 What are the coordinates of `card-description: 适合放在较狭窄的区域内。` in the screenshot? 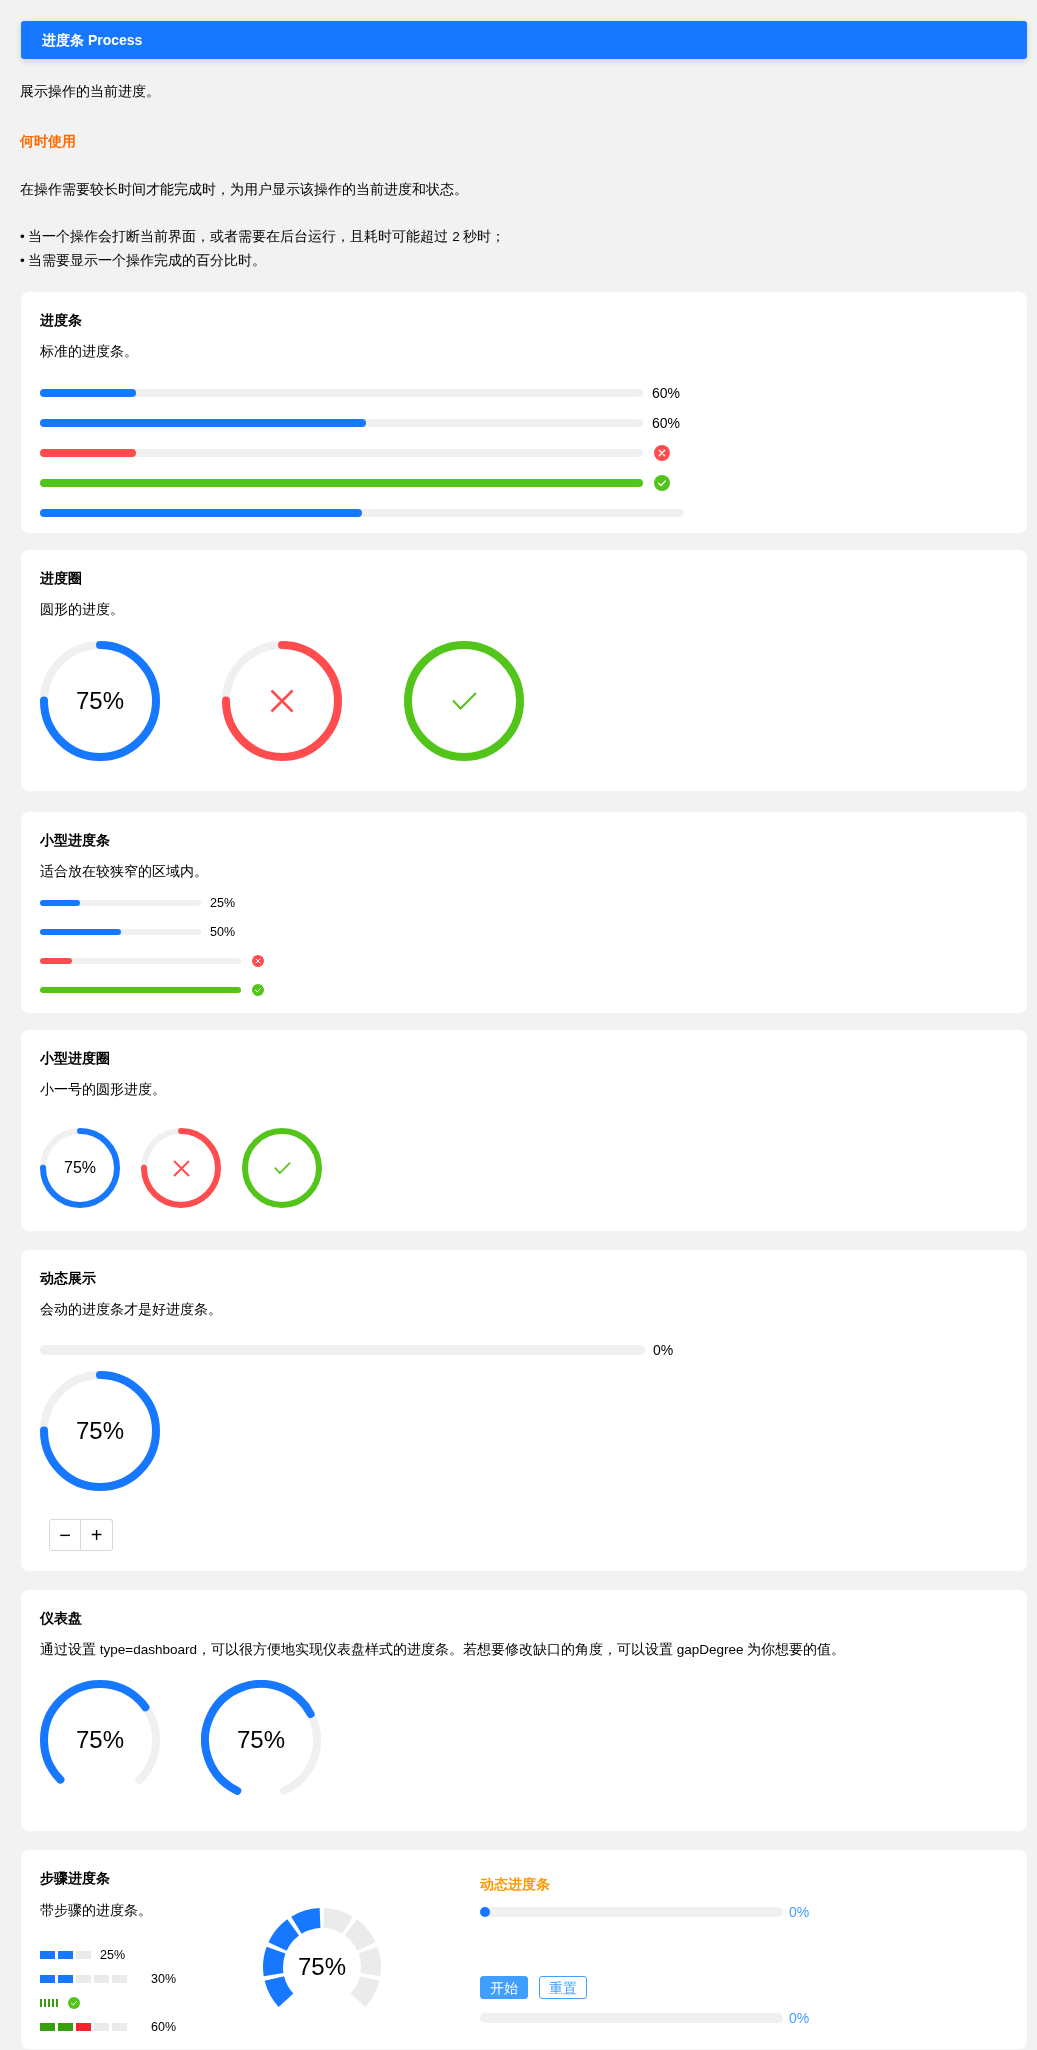 It's located at (124, 872).